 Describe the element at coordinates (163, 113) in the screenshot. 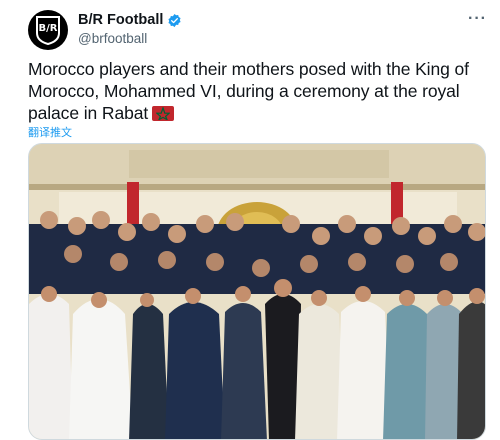

I see `morocco-flag-icon` at that location.